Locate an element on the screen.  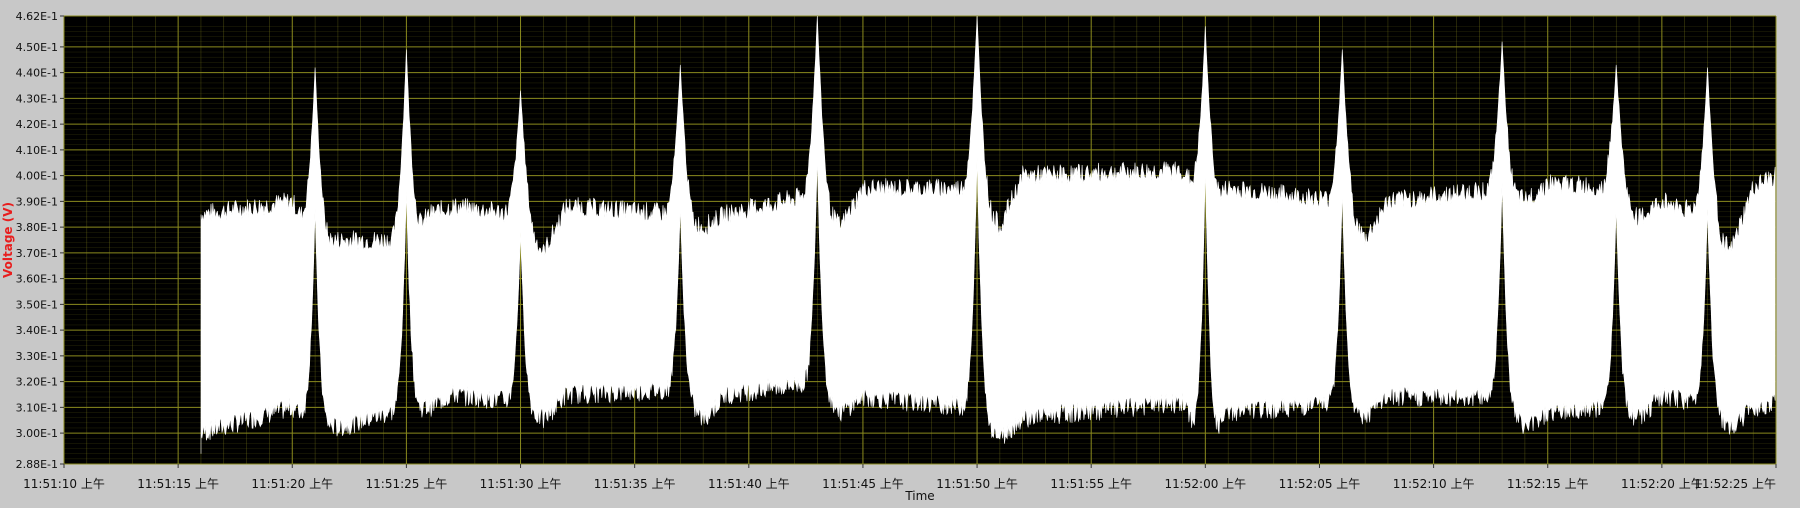
y-tick-label: 3.00E-1 is located at coordinates (37, 433).